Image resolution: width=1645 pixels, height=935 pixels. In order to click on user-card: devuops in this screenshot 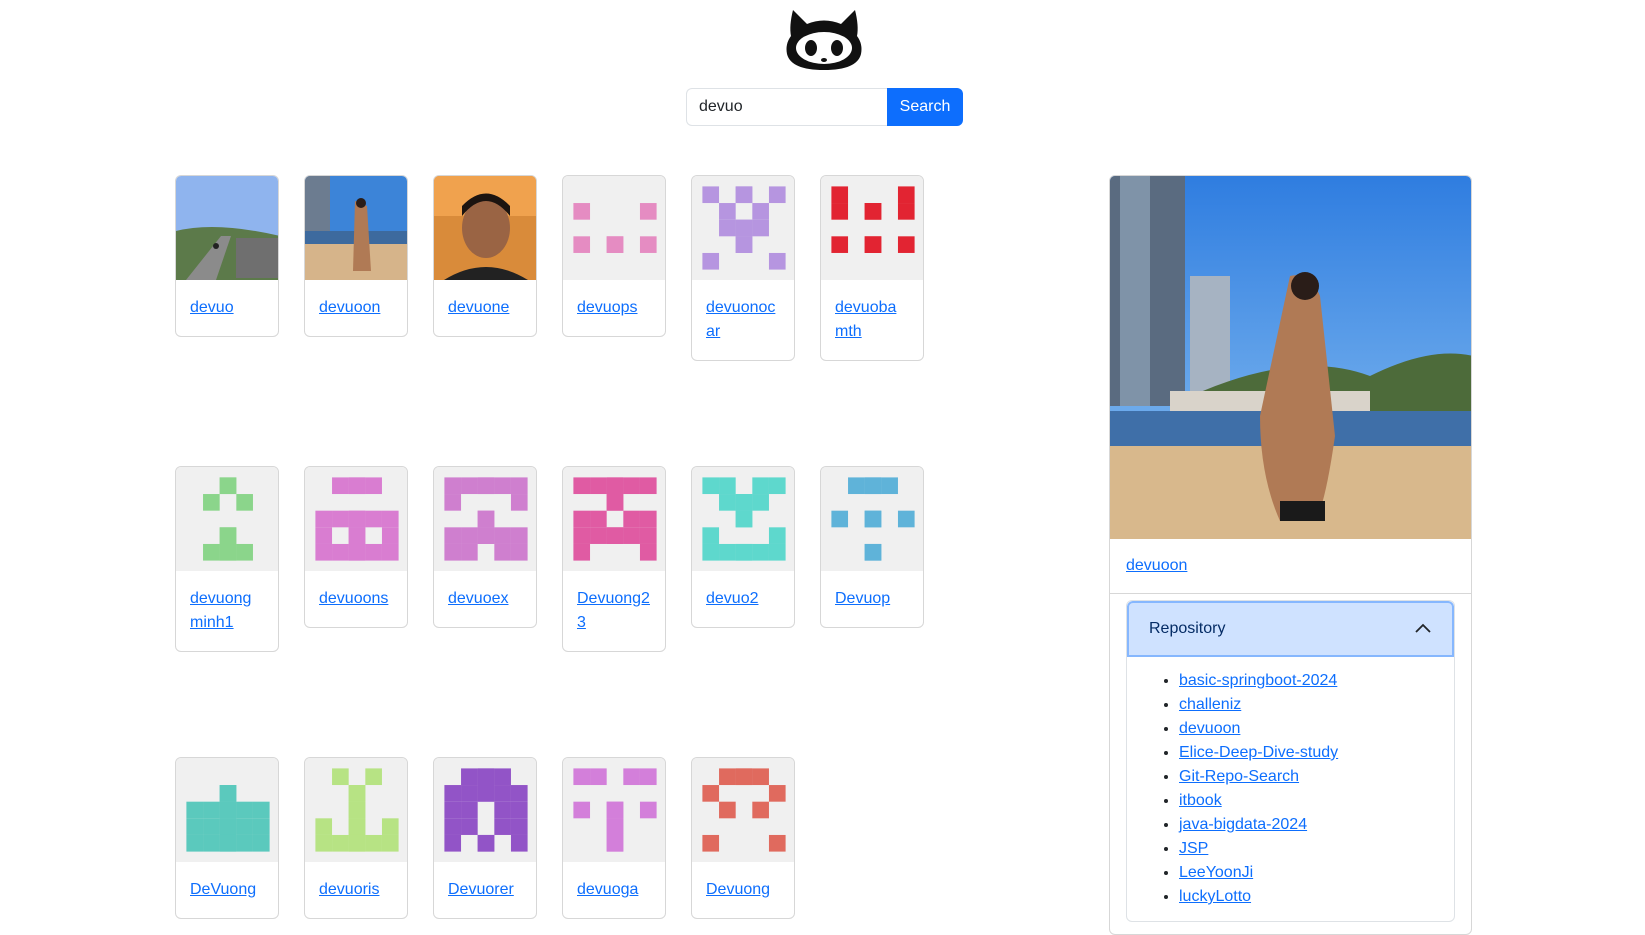, I will do `click(614, 256)`.